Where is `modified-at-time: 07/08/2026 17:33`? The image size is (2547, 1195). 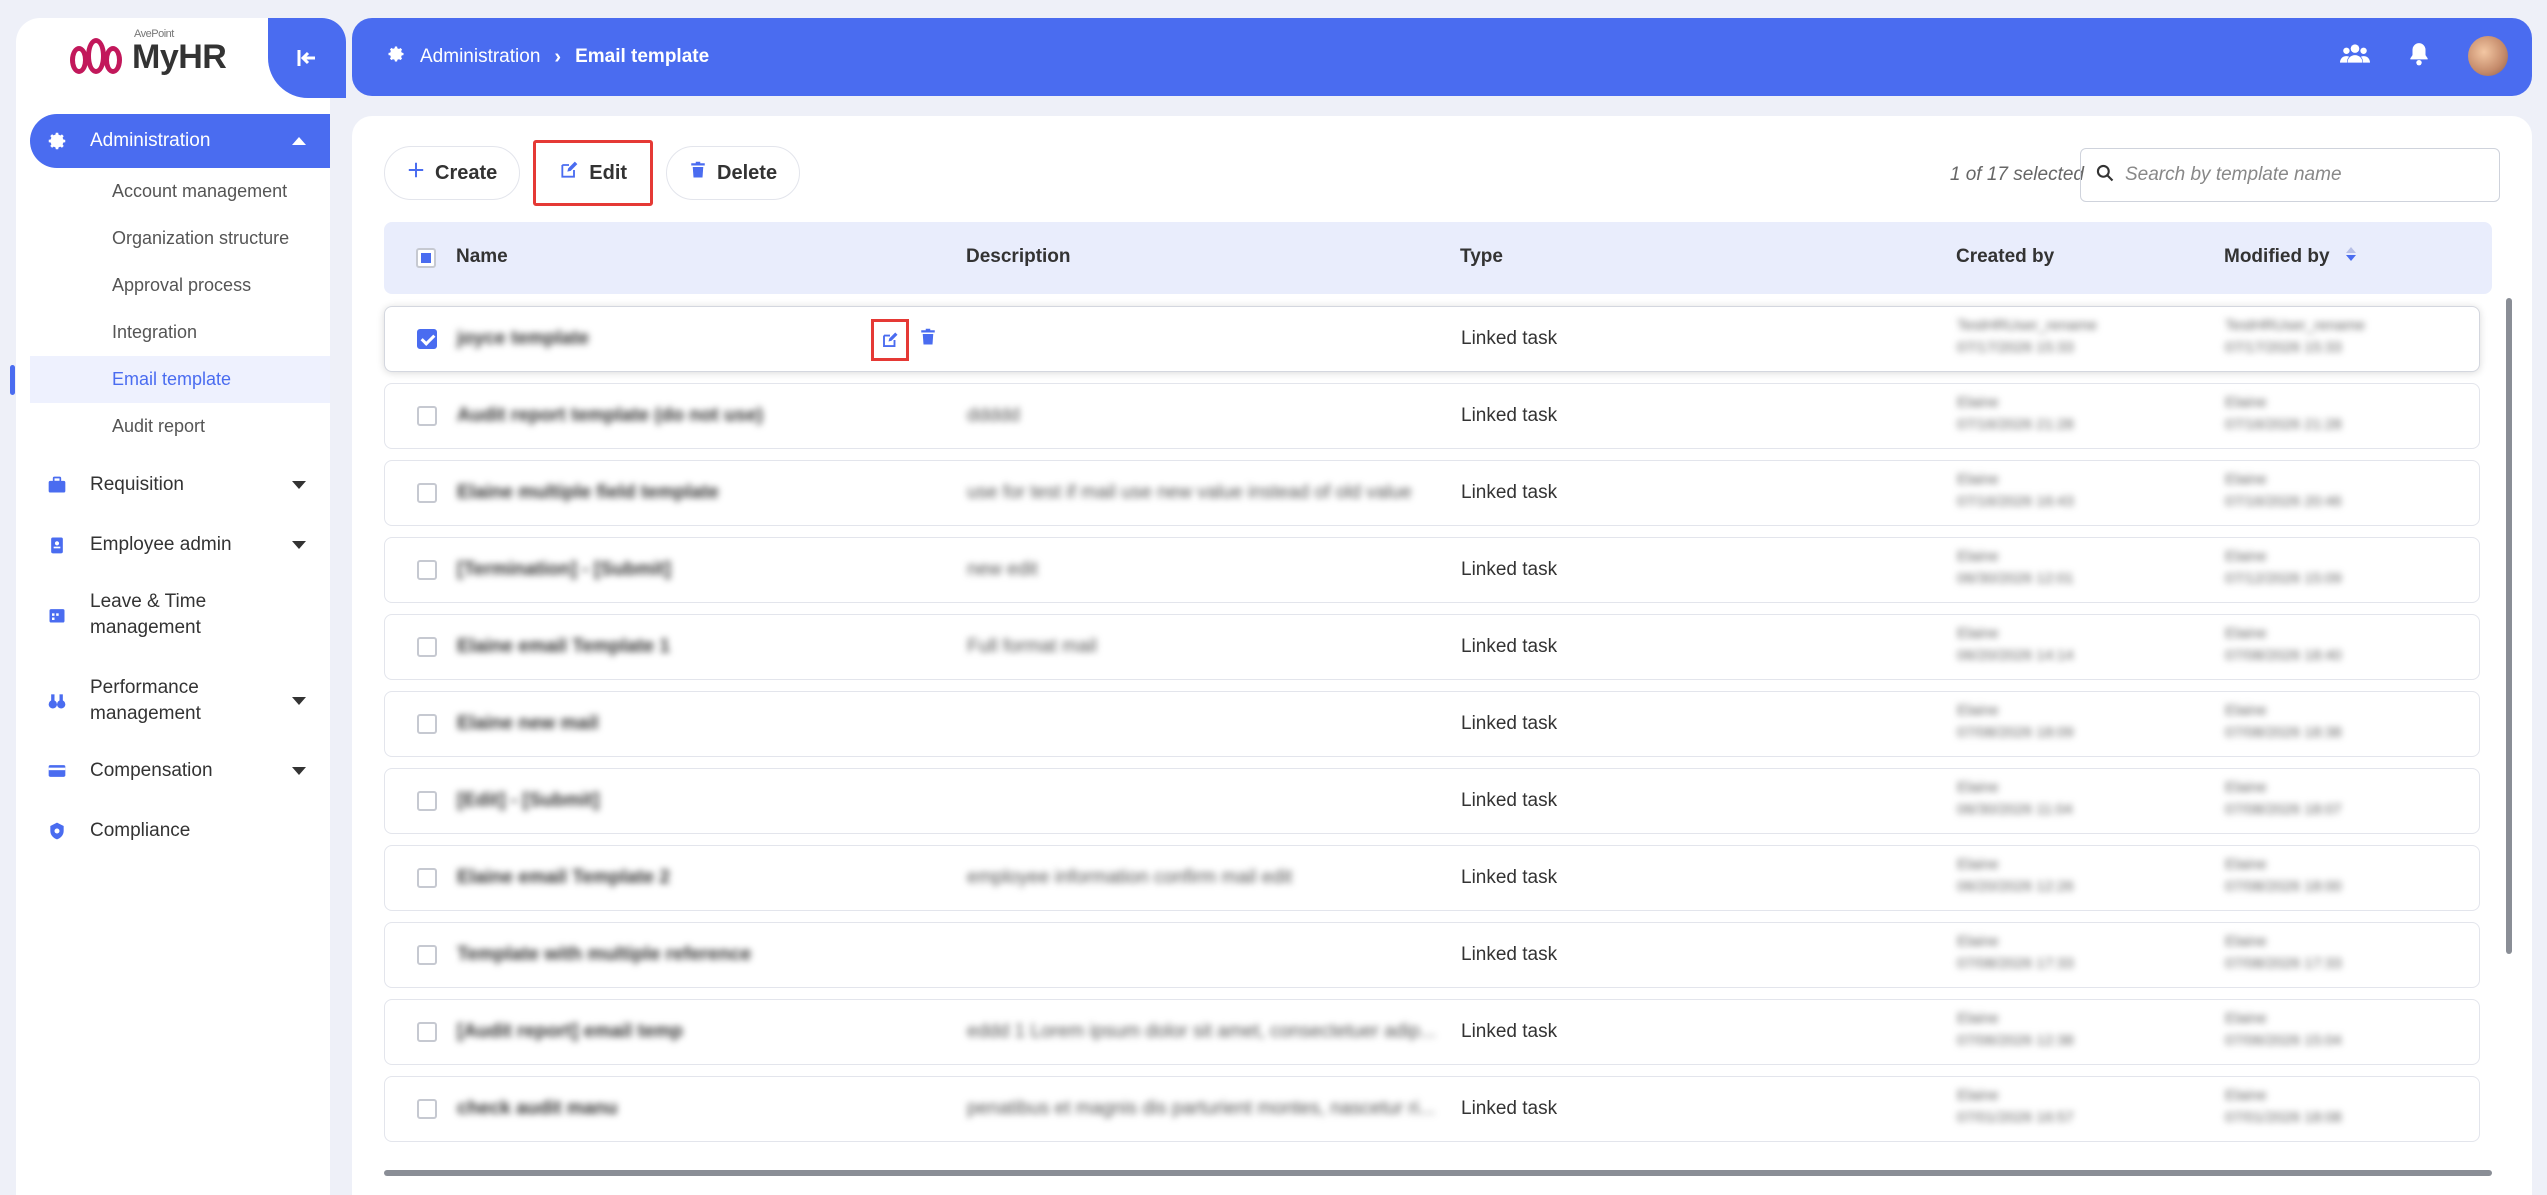
modified-at-time: 07/08/2026 17:33 is located at coordinates (2283, 963).